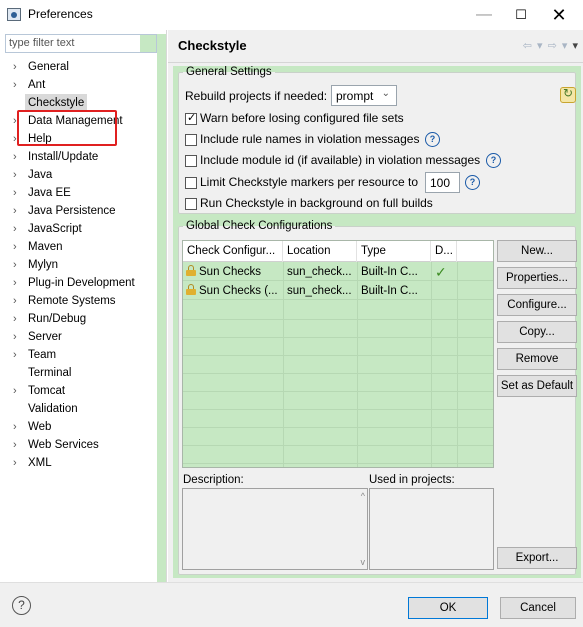 Image resolution: width=583 pixels, height=627 pixels. Describe the element at coordinates (309, 182) in the screenshot. I see `limit-markers-label: Limit Checkstyle markers per resource to` at that location.